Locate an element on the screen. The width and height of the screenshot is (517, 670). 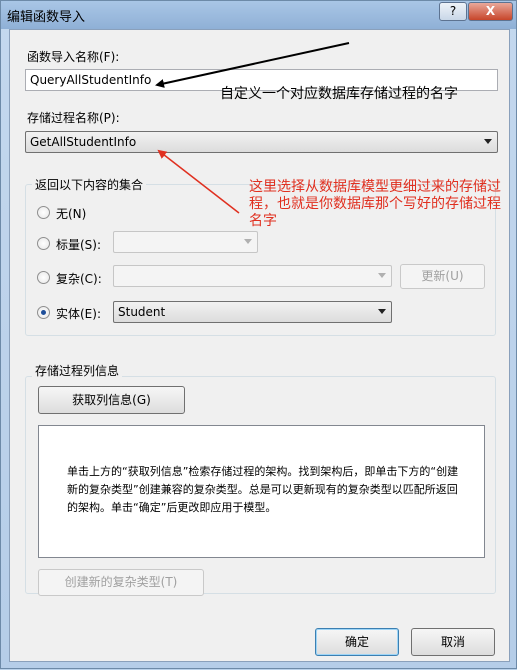
arrow-to-function-name is located at coordinates (252, 65).